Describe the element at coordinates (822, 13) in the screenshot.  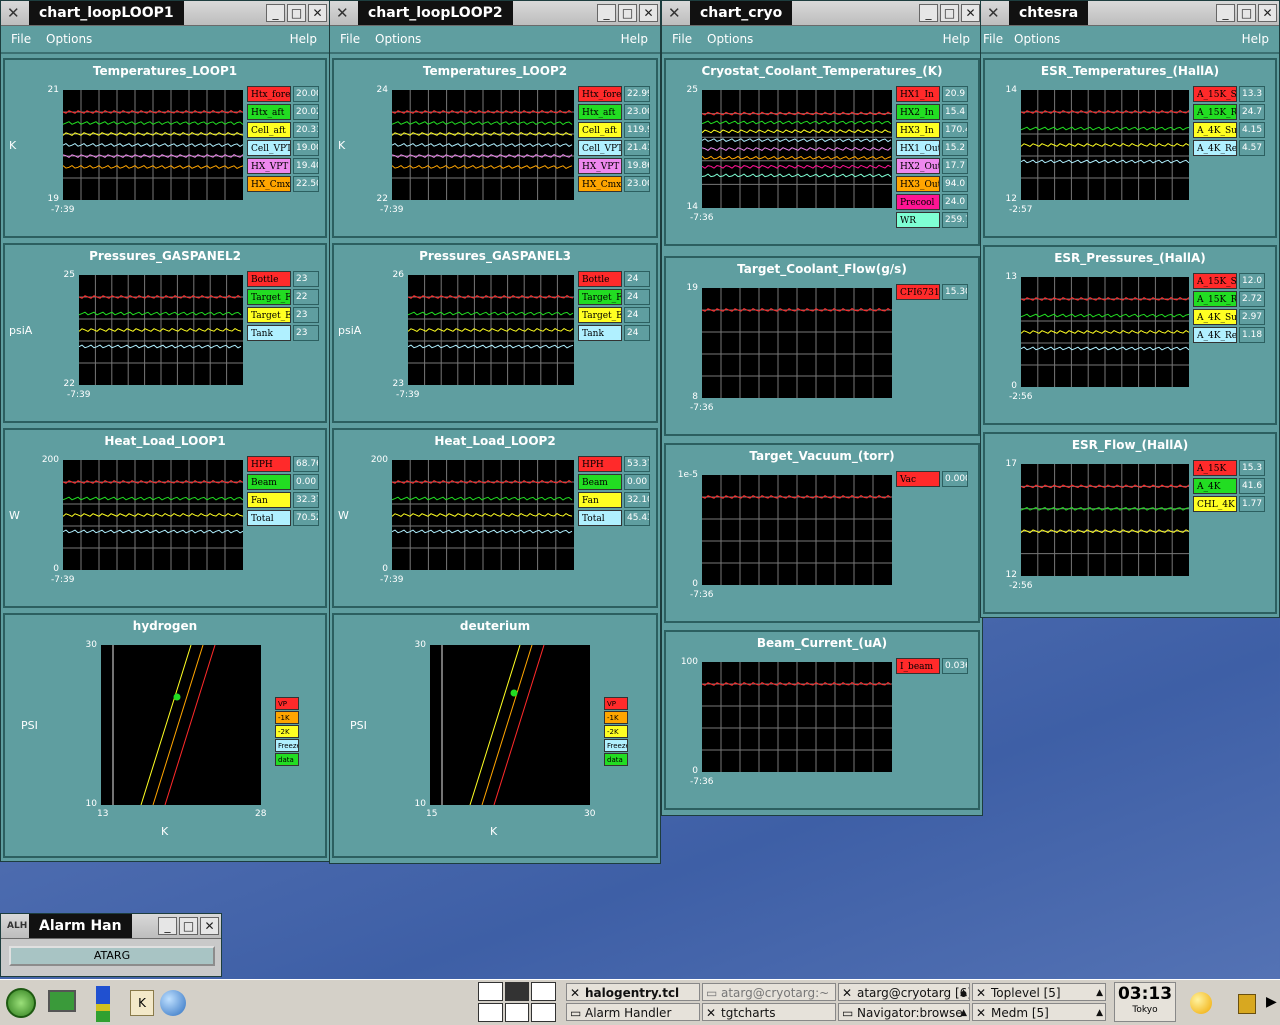
I see `titlebar: ✕ chart_cryo _ □ ✕` at that location.